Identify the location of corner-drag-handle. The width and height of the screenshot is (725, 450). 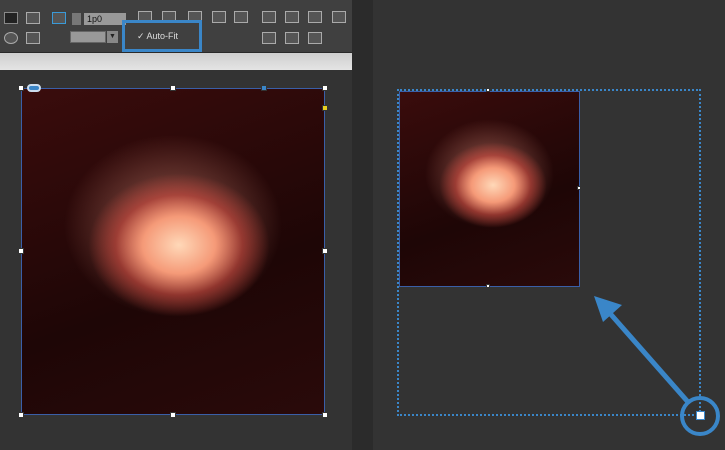
(700, 415).